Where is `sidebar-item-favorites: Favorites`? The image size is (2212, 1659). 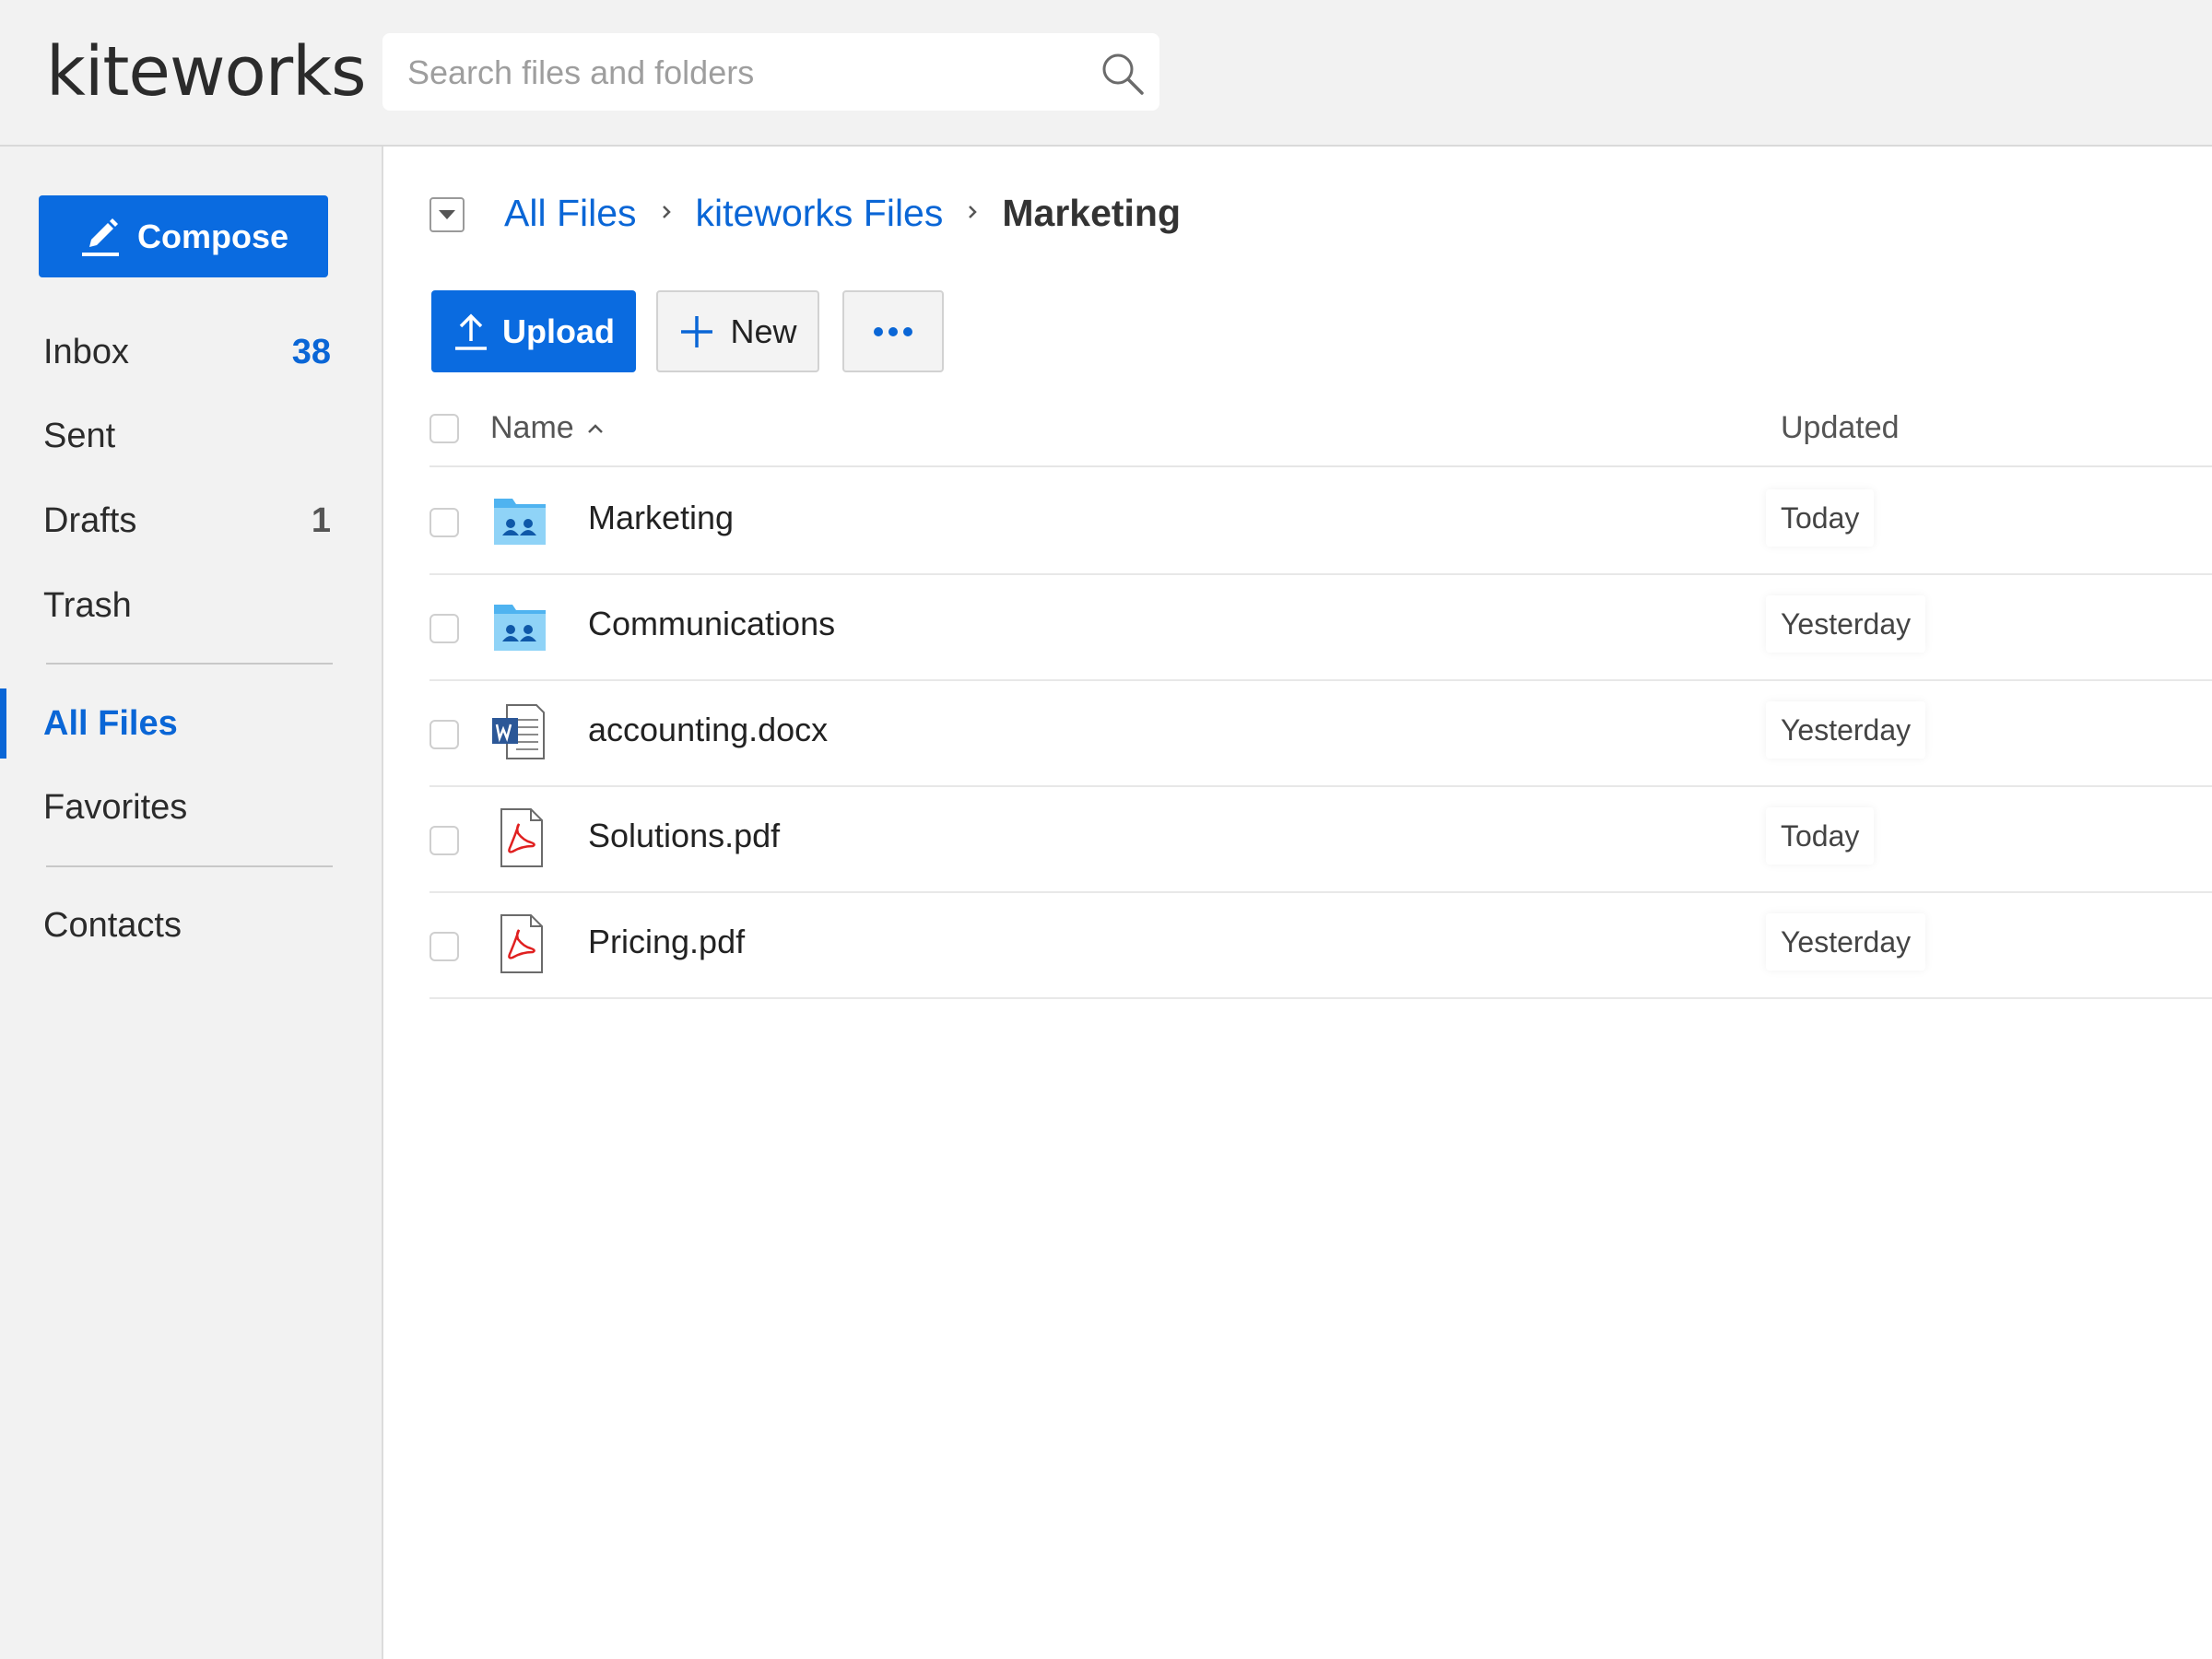 sidebar-item-favorites: Favorites is located at coordinates (191, 807).